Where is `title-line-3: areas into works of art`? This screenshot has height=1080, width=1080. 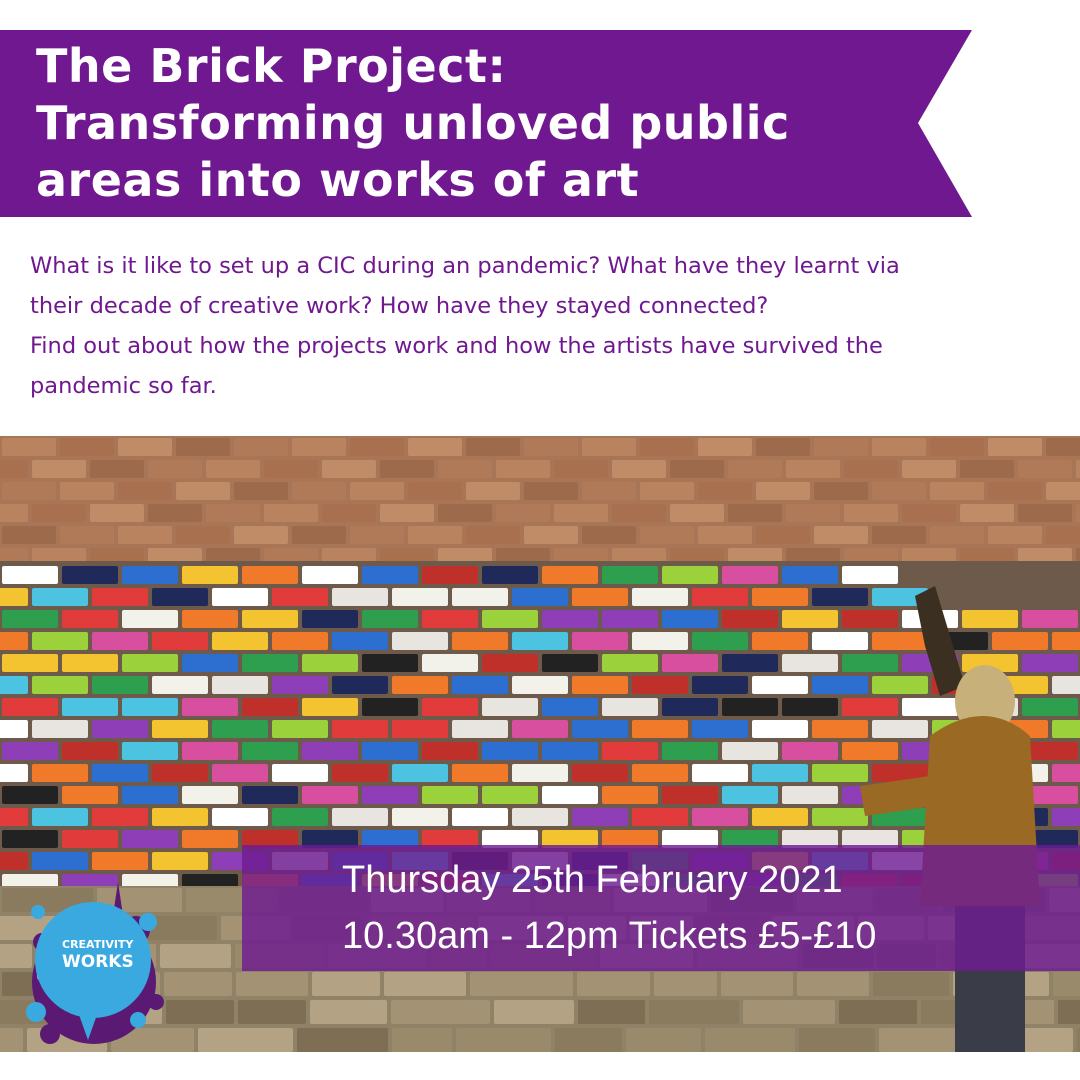 title-line-3: areas into works of art is located at coordinates (338, 180).